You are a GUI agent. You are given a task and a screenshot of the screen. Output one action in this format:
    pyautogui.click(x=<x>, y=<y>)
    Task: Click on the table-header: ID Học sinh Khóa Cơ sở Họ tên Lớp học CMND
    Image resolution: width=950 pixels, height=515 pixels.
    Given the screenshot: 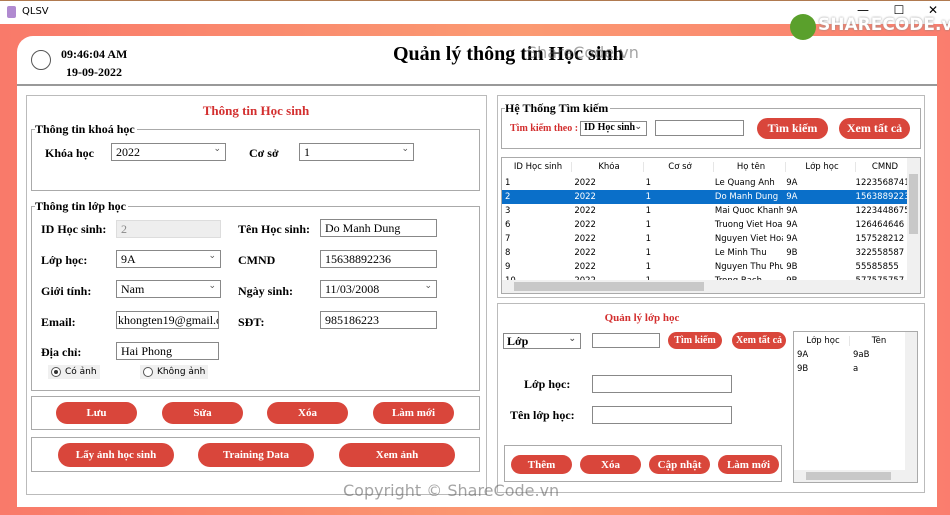 What is the action you would take?
    pyautogui.click(x=707, y=167)
    